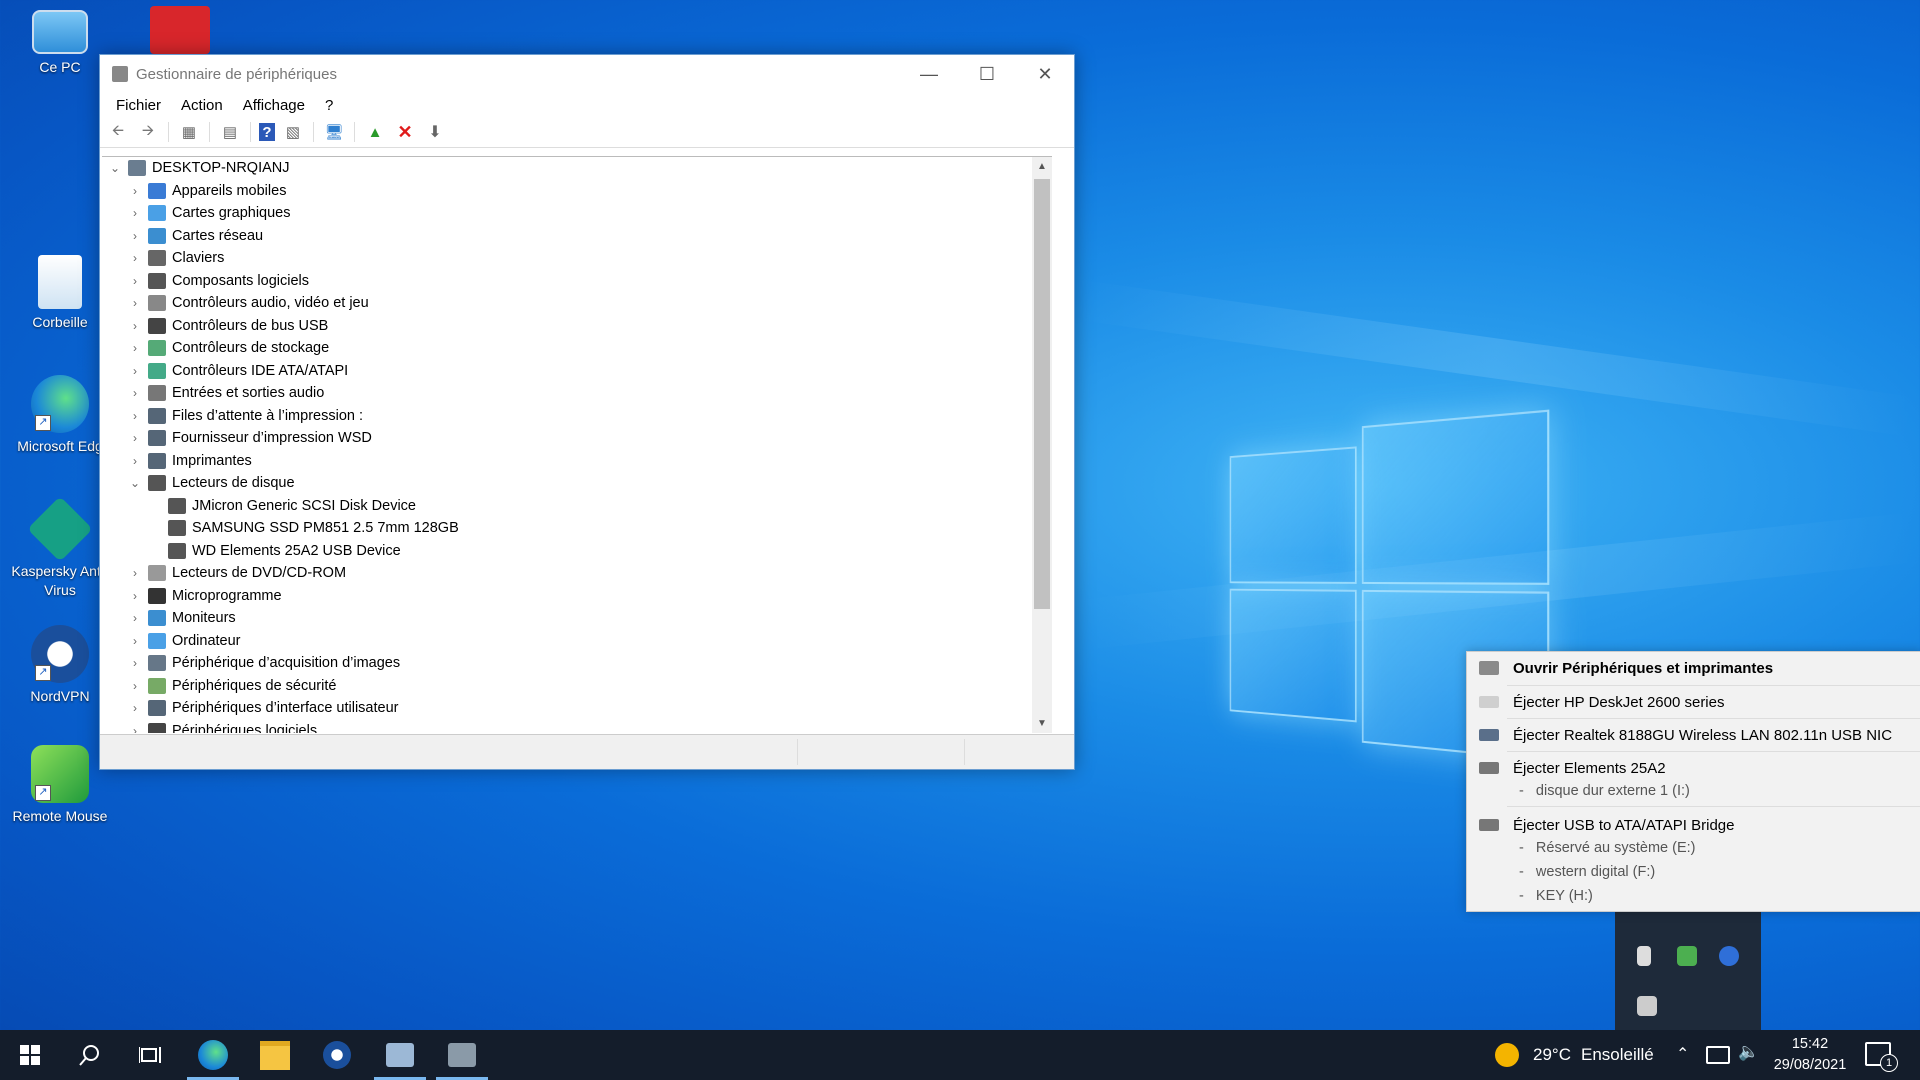 This screenshot has height=1080, width=1920. I want to click on tree-item: › Files d’attente à l’impression :, so click(567, 416).